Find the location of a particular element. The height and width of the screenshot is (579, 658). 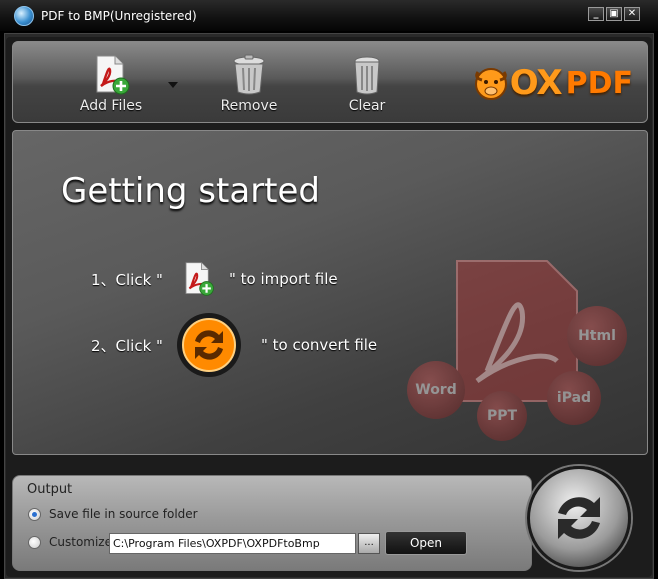

convert-arrows-icon is located at coordinates (579, 518).